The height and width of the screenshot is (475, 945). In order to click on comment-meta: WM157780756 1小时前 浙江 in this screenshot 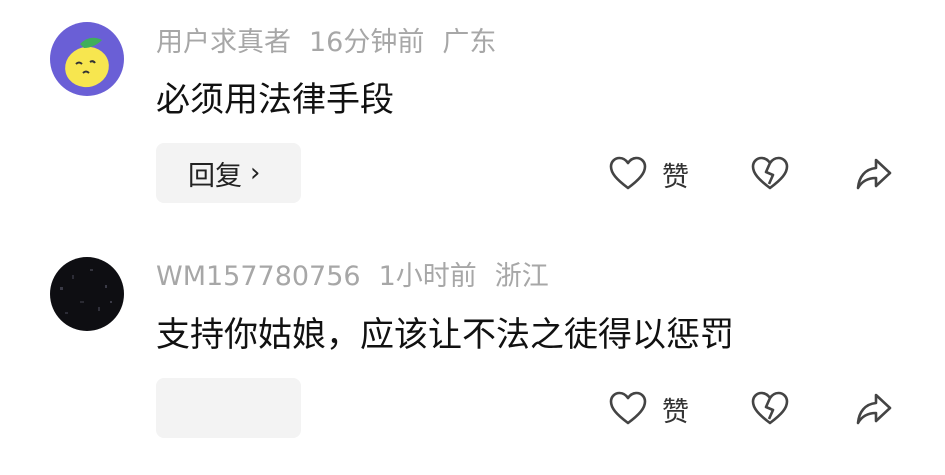, I will do `click(361, 277)`.